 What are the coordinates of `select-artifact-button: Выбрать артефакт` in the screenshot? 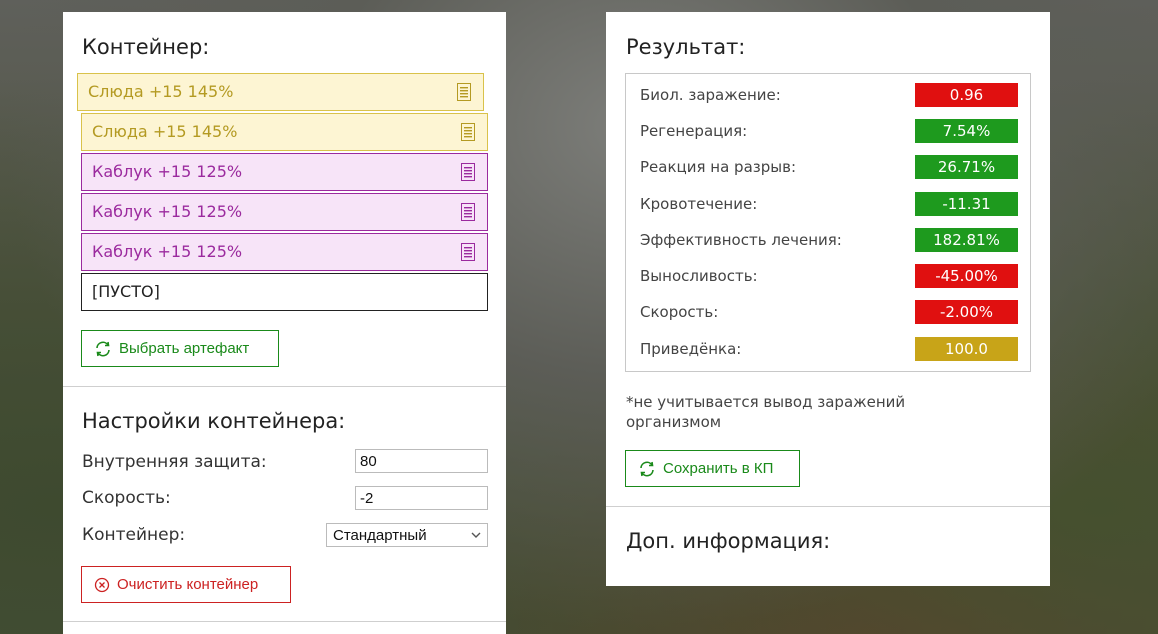 It's located at (180, 348).